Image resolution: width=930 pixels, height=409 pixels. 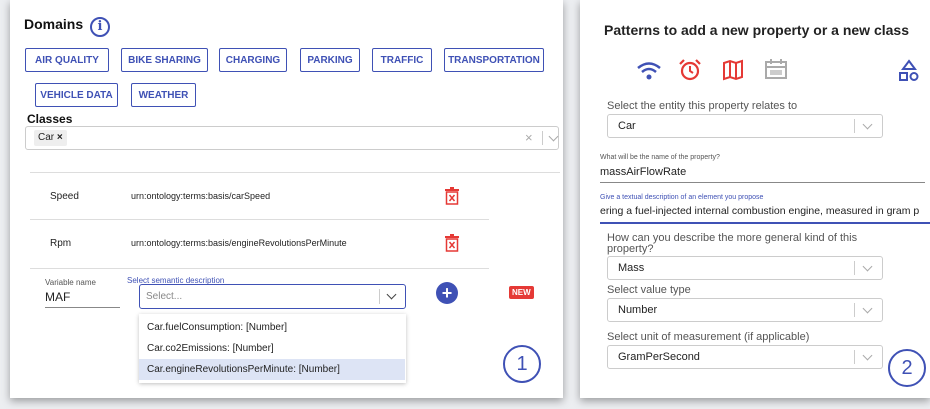 What do you see at coordinates (649, 71) in the screenshot?
I see `wifi-icon` at bounding box center [649, 71].